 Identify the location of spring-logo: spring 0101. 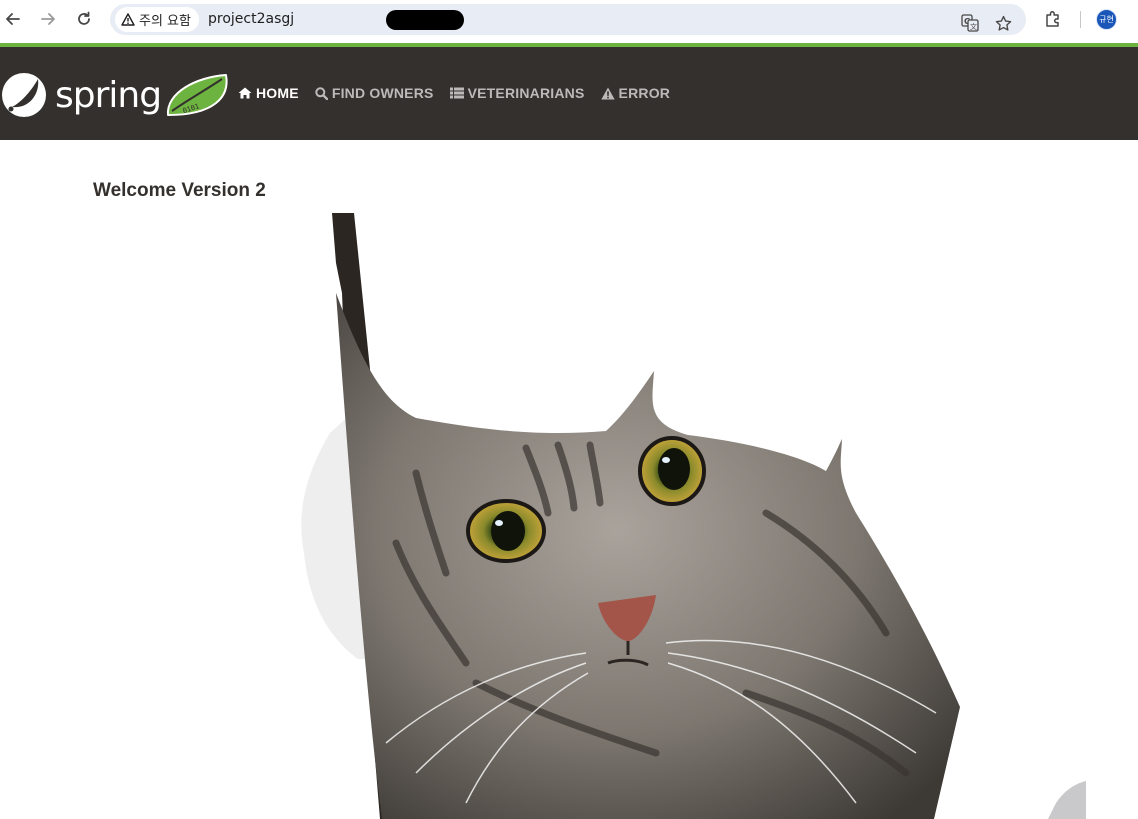
(116, 95).